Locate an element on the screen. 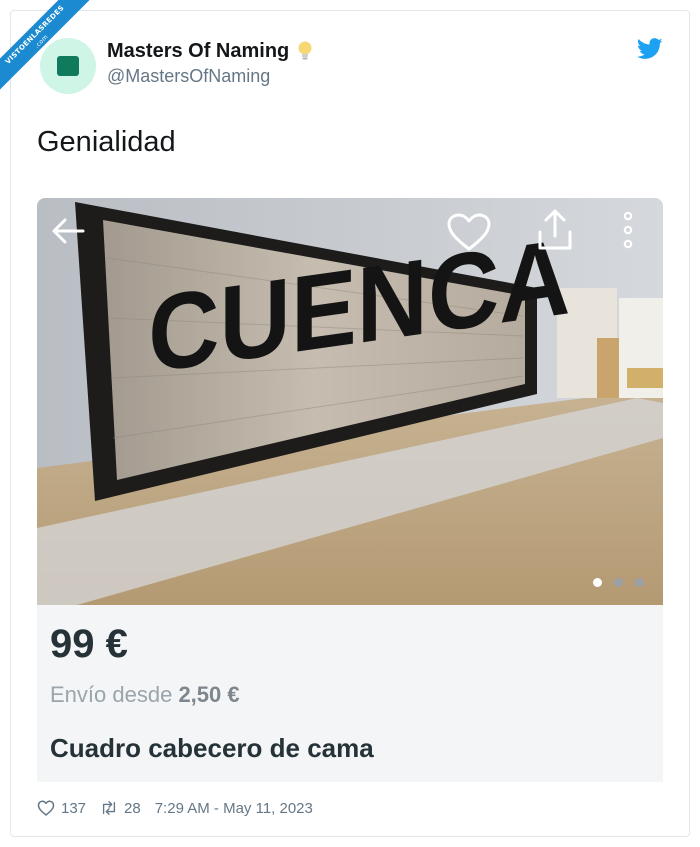 The width and height of the screenshot is (700, 847). shipping-amount: 2,50 € is located at coordinates (209, 694).